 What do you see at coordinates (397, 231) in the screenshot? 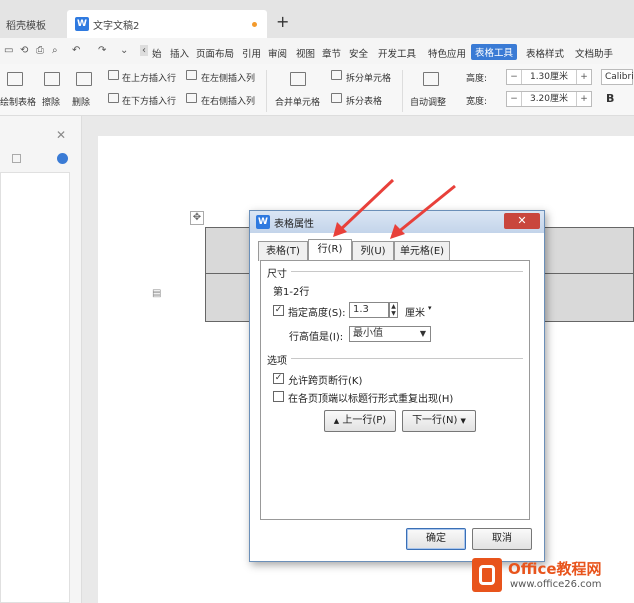
I see `arrow-to-column-tab-head` at bounding box center [397, 231].